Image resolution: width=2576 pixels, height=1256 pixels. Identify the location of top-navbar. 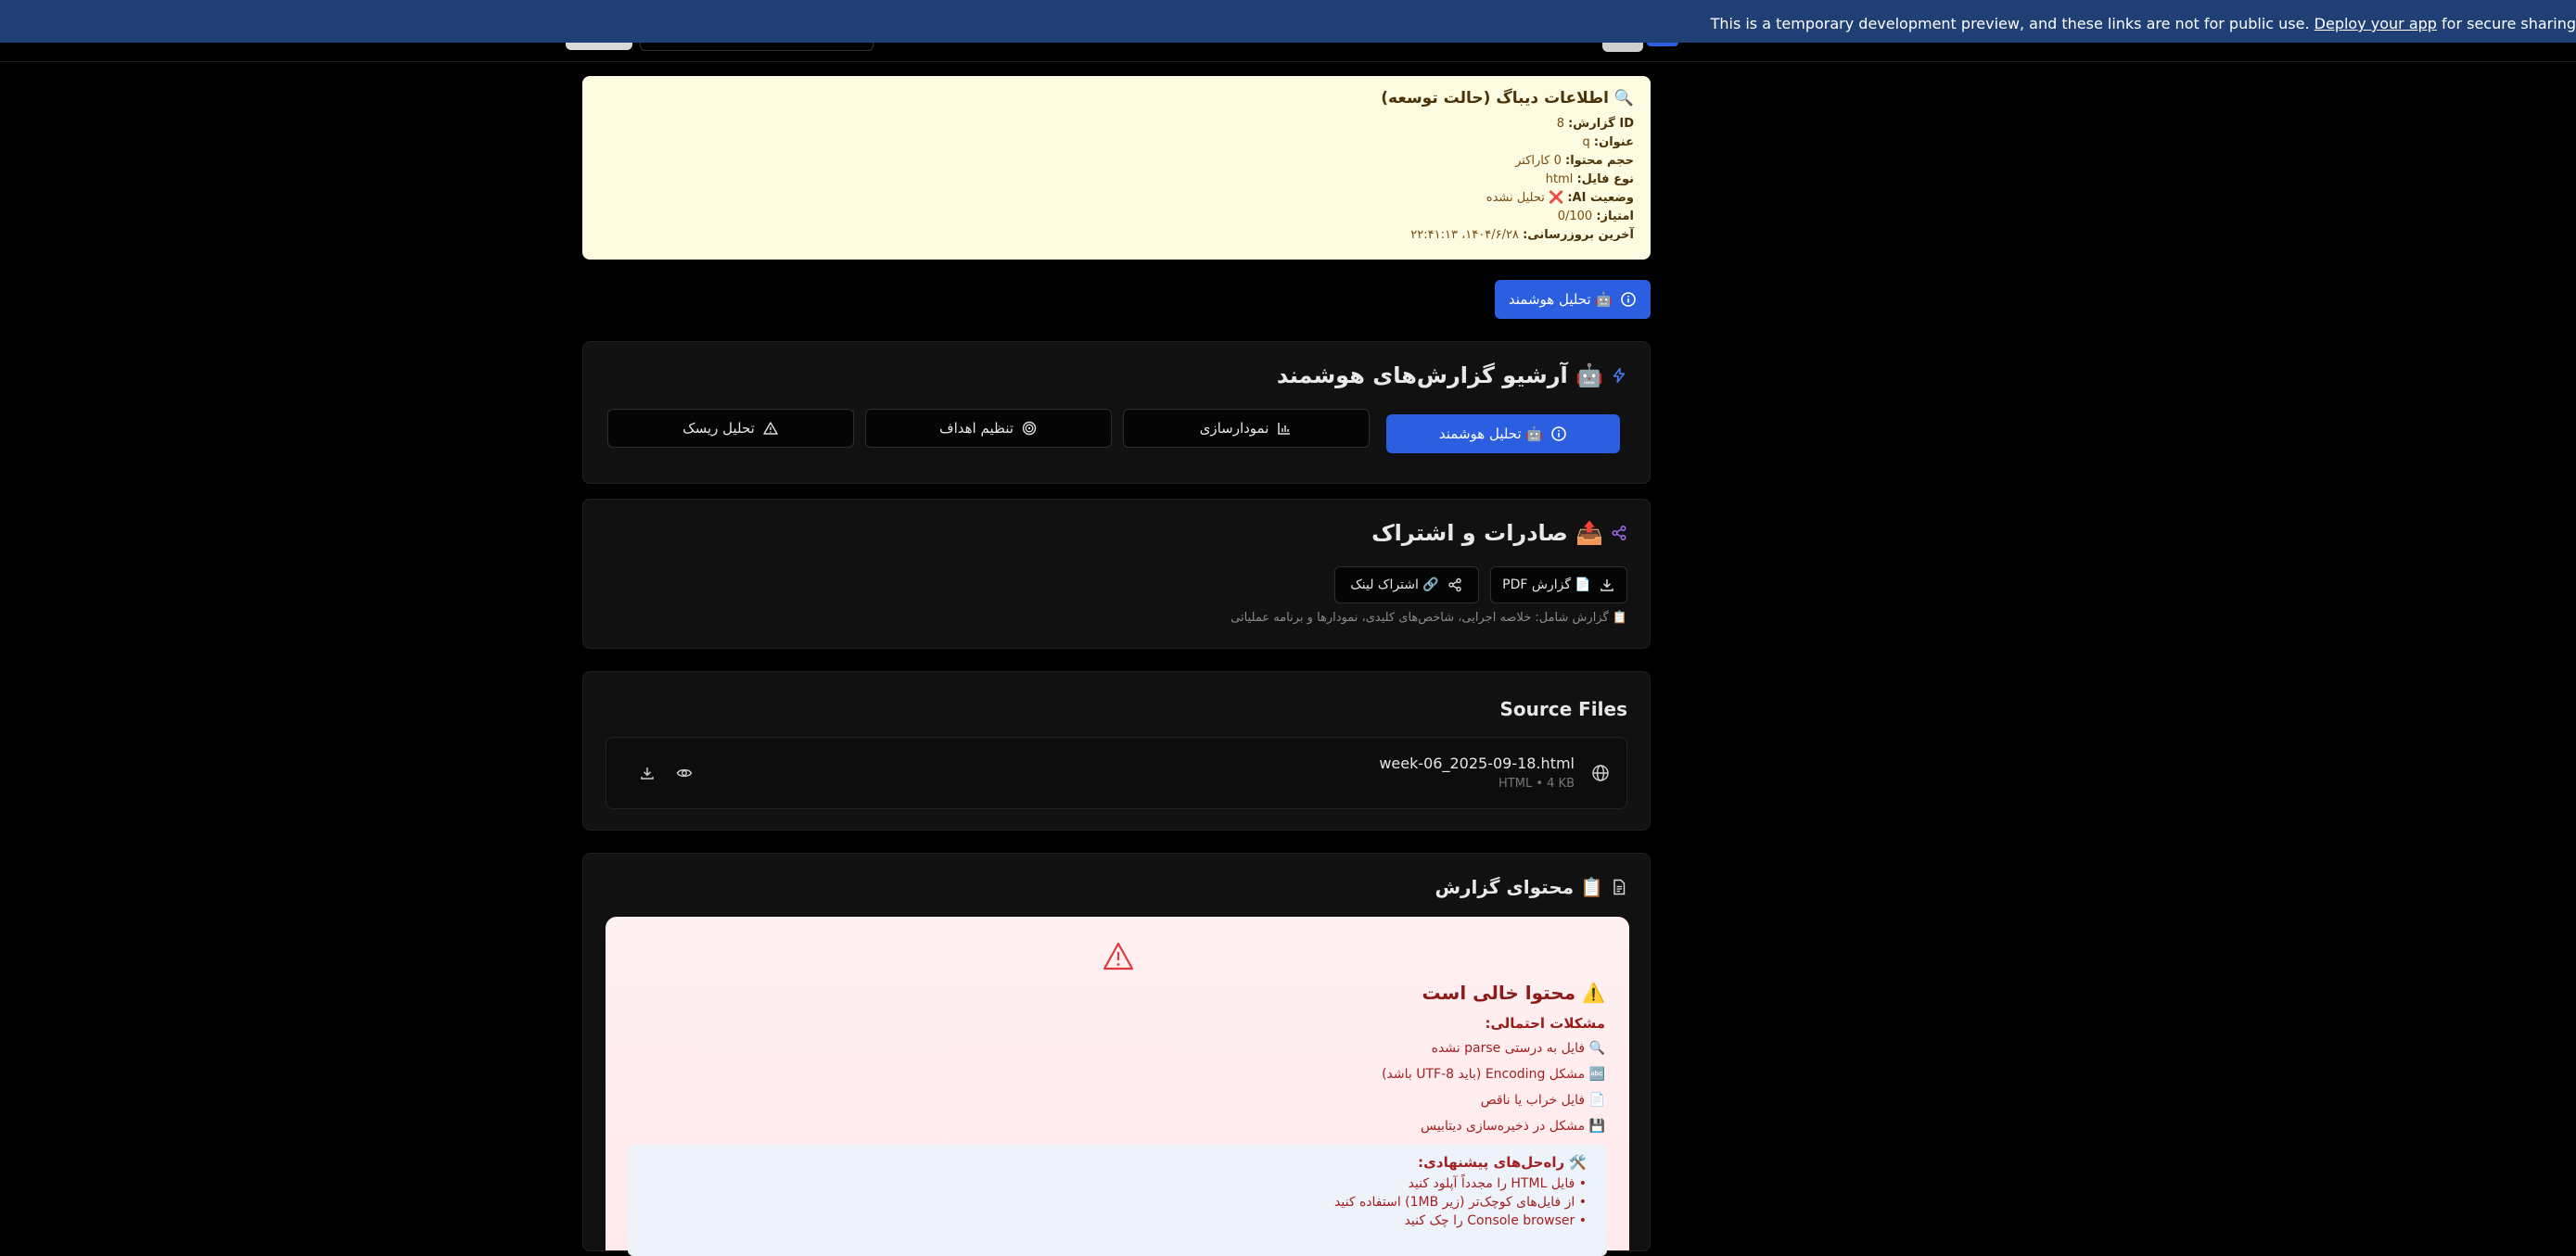
(1288, 52).